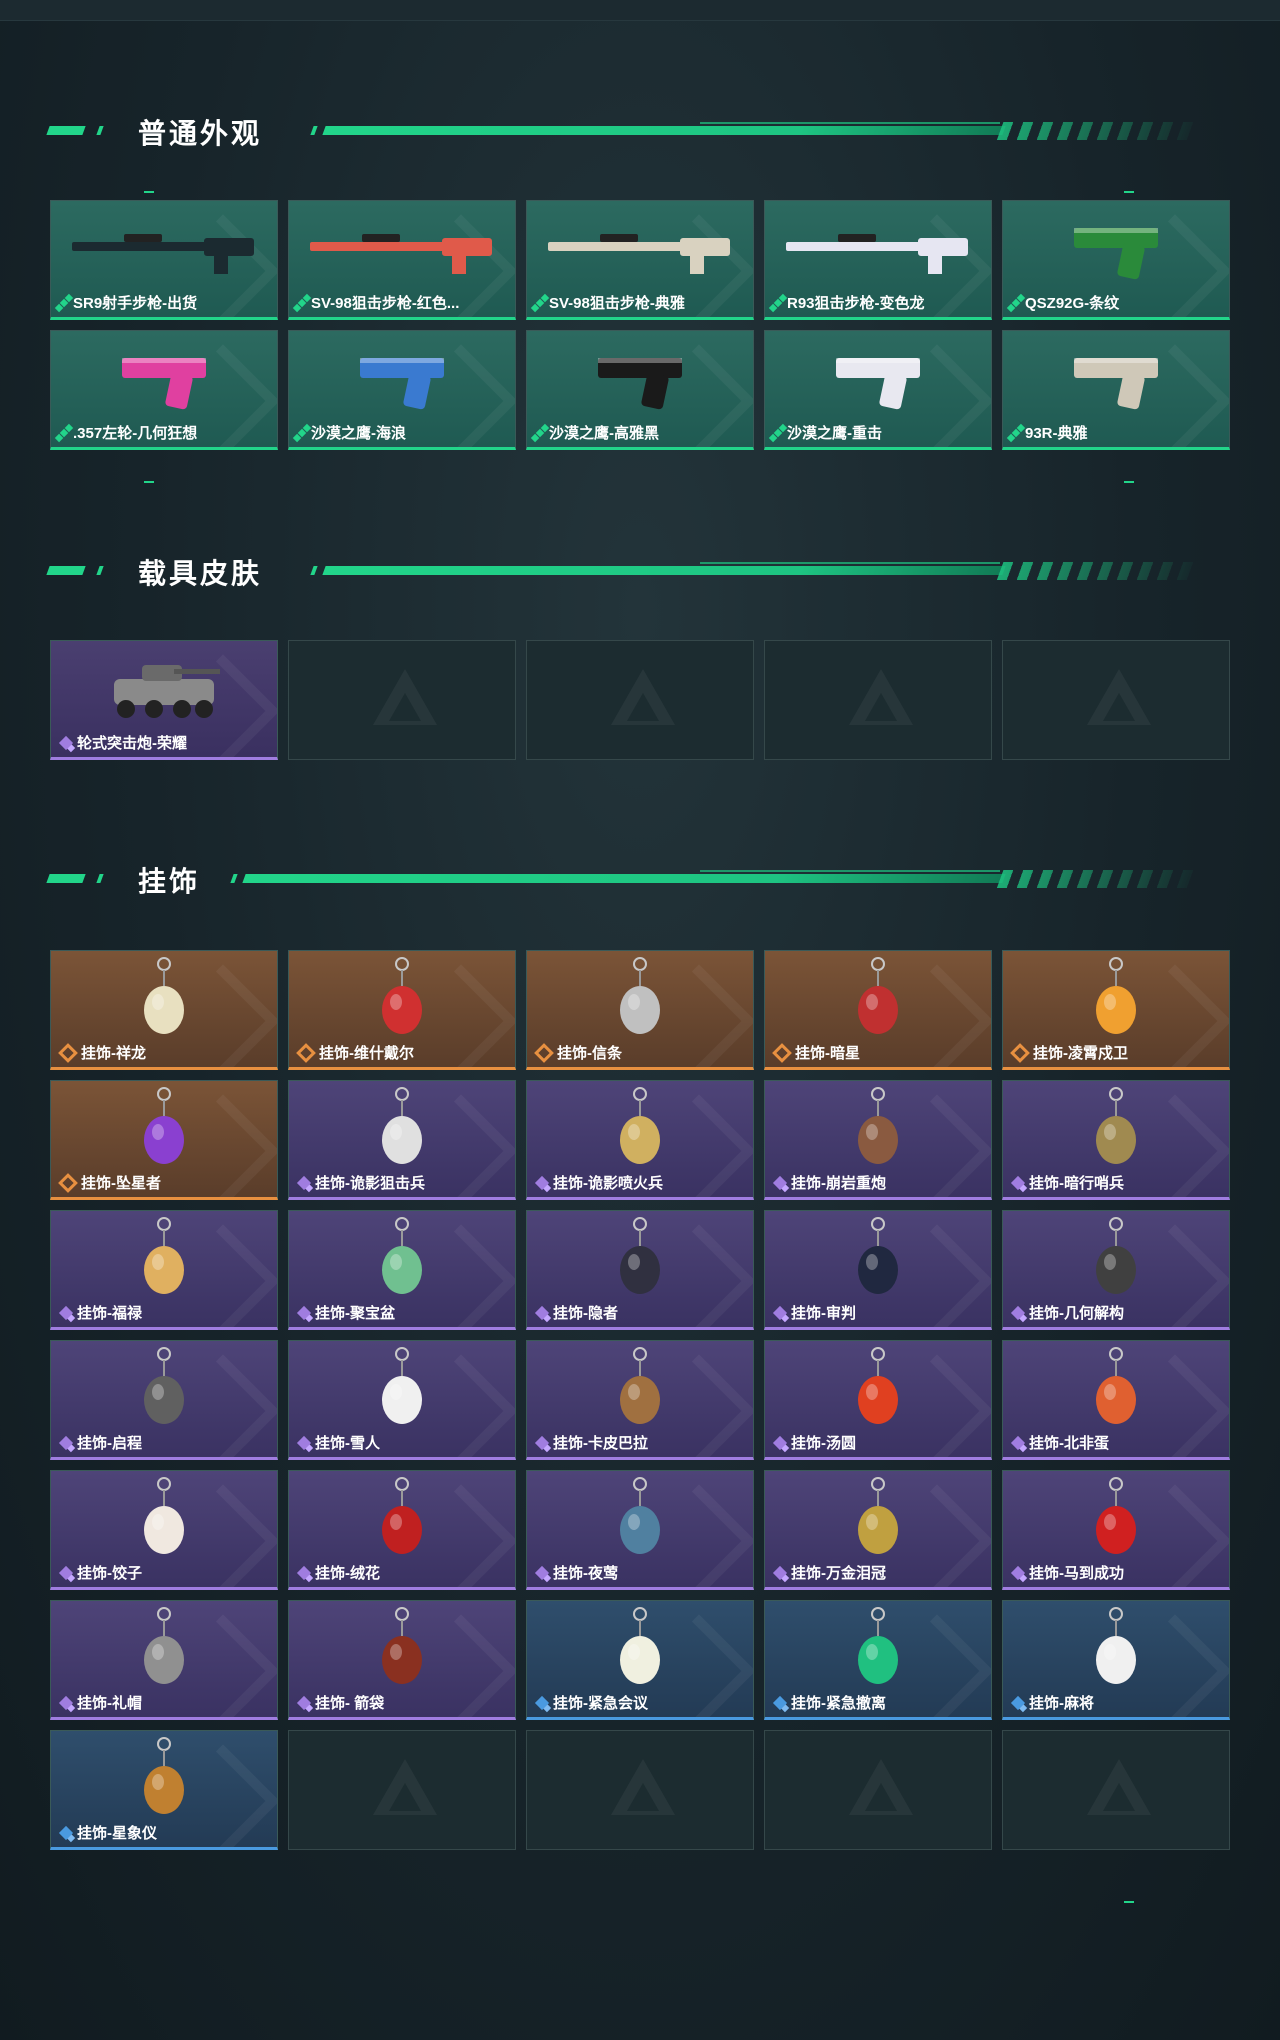  I want to click on charm-card: 挂饰-审判, so click(878, 1270).